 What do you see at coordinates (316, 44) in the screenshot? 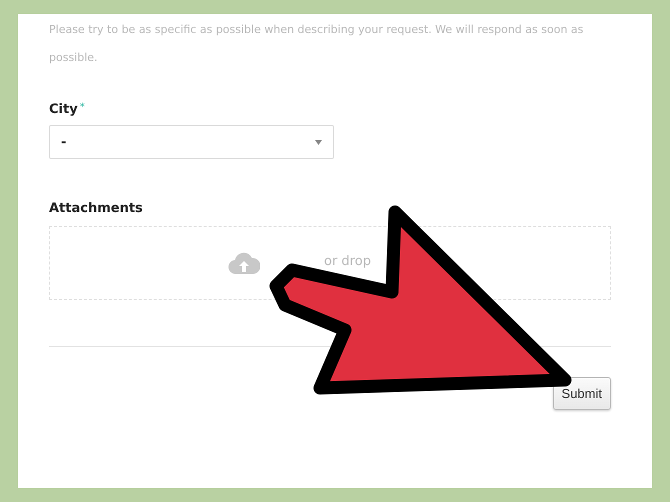
I see `form-description: Please try to be as specific as possible when describing your request. We will respond as soon as possible.` at bounding box center [316, 44].